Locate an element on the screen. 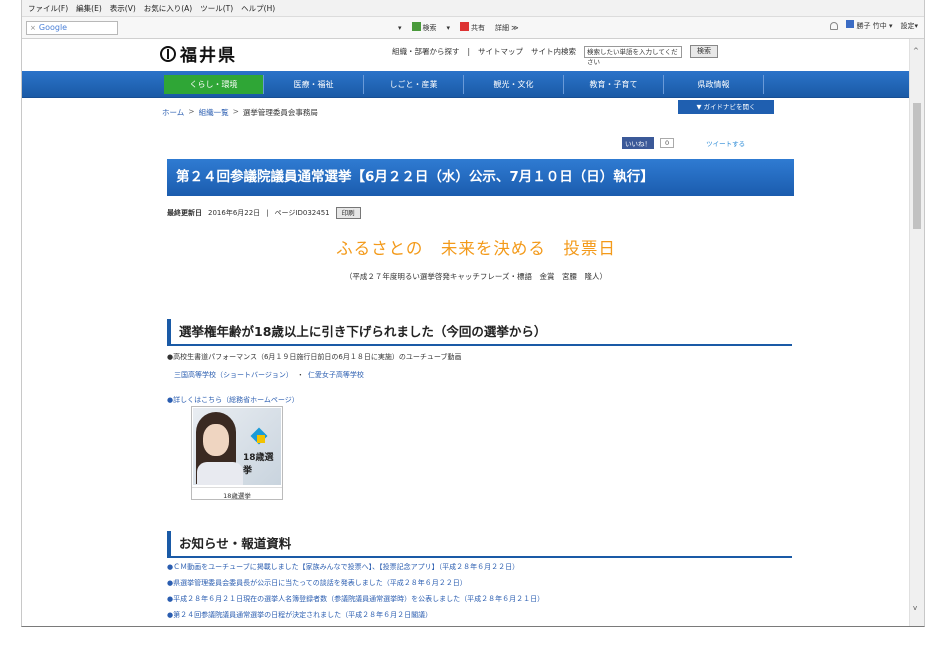 Image resolution: width=940 pixels, height=645 pixels. catchphrase-credit: （平成２７年度明るい選挙啓発キャッチフレーズ・標語 金賞 宮腰 隆人） is located at coordinates (476, 276).